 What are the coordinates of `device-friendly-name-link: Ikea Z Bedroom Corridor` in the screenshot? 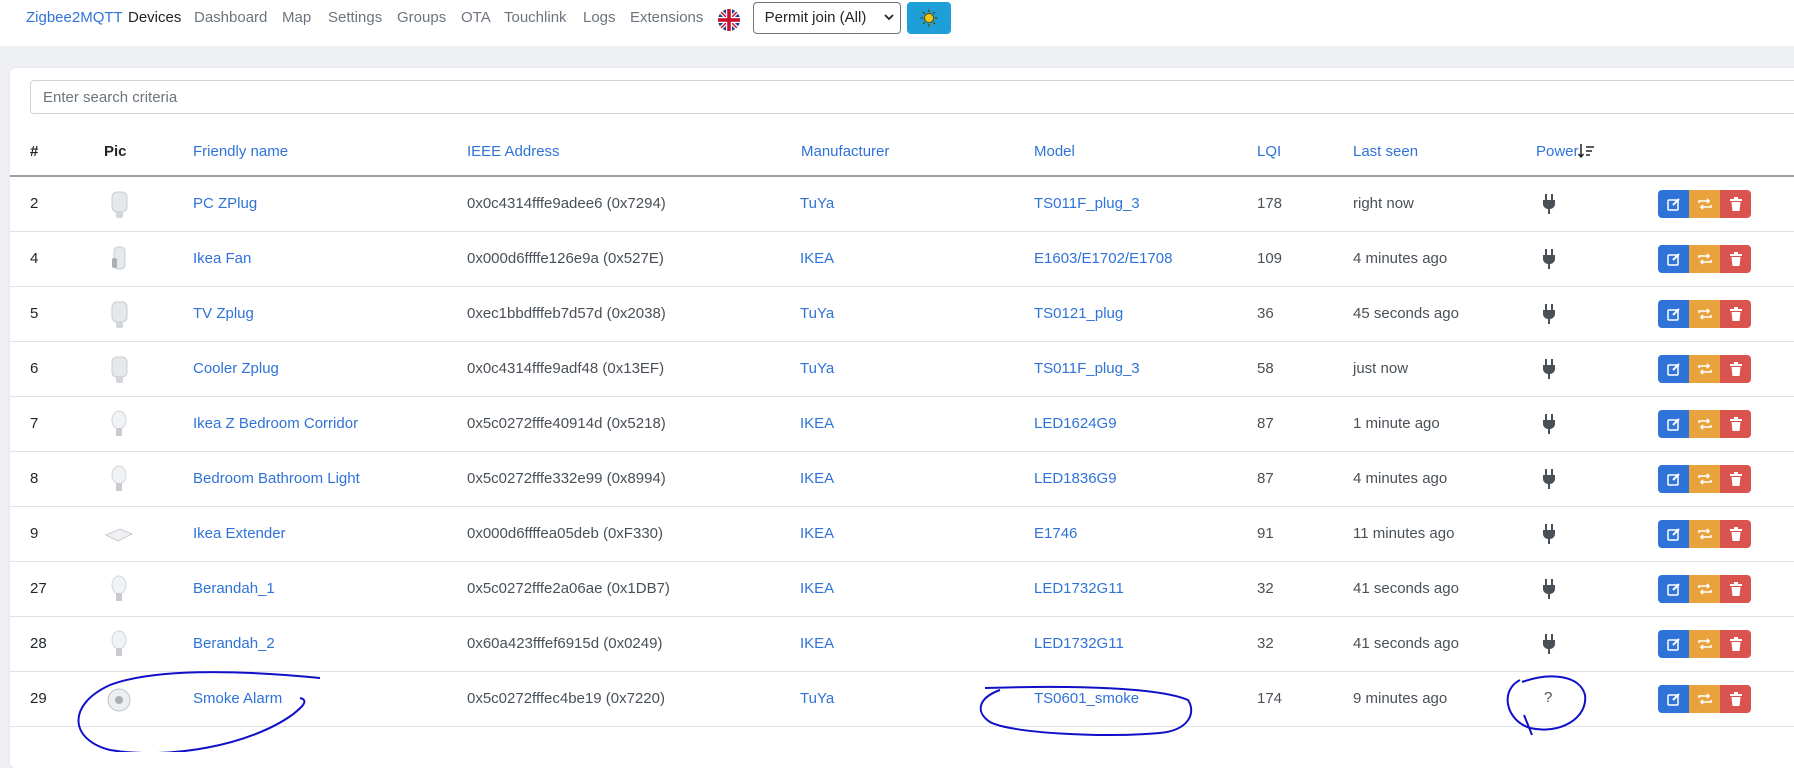 It's located at (275, 423).